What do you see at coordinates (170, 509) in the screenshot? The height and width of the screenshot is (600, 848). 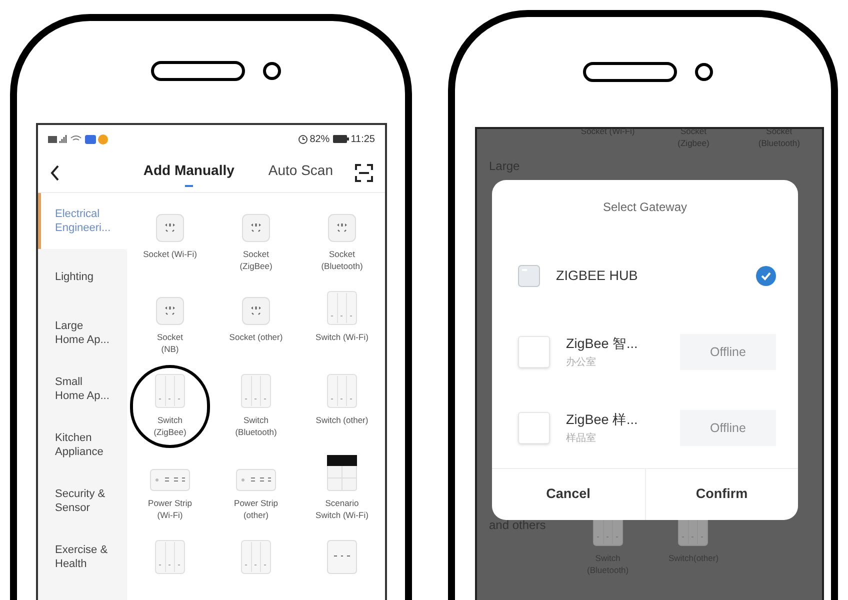 I see `device-label: Power Strip (Wi-Fi)` at bounding box center [170, 509].